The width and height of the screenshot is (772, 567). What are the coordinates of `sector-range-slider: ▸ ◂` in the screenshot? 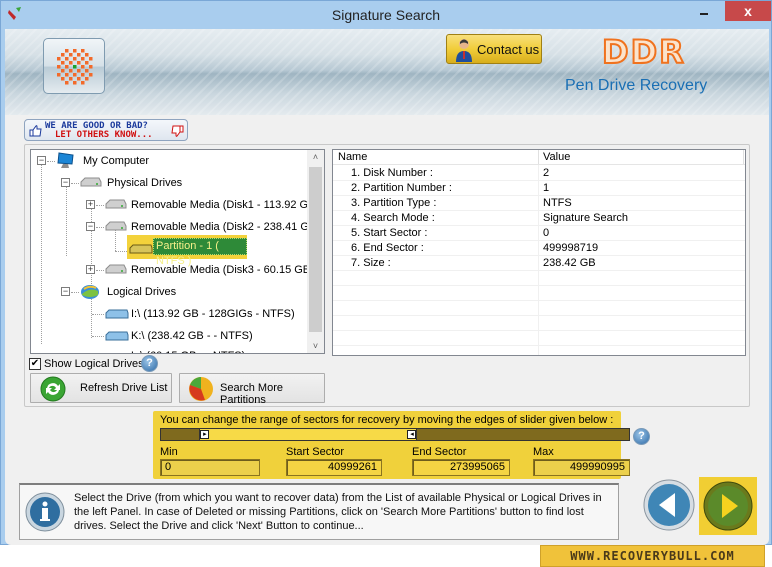 It's located at (395, 434).